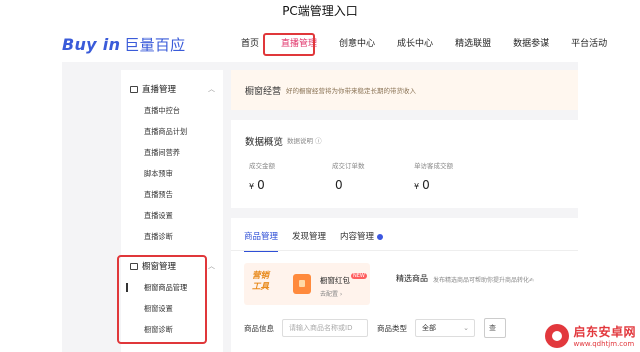  Describe the element at coordinates (484, 280) in the screenshot. I see `featured-goods-desc: 发布精选商品可帮助你提升商品转化✍` at that location.